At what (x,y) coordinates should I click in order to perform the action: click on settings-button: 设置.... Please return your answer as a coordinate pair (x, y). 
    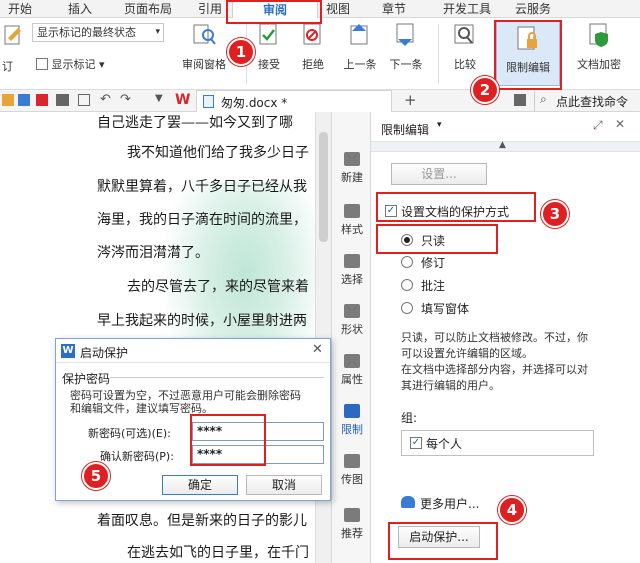
    Looking at the image, I should click on (439, 174).